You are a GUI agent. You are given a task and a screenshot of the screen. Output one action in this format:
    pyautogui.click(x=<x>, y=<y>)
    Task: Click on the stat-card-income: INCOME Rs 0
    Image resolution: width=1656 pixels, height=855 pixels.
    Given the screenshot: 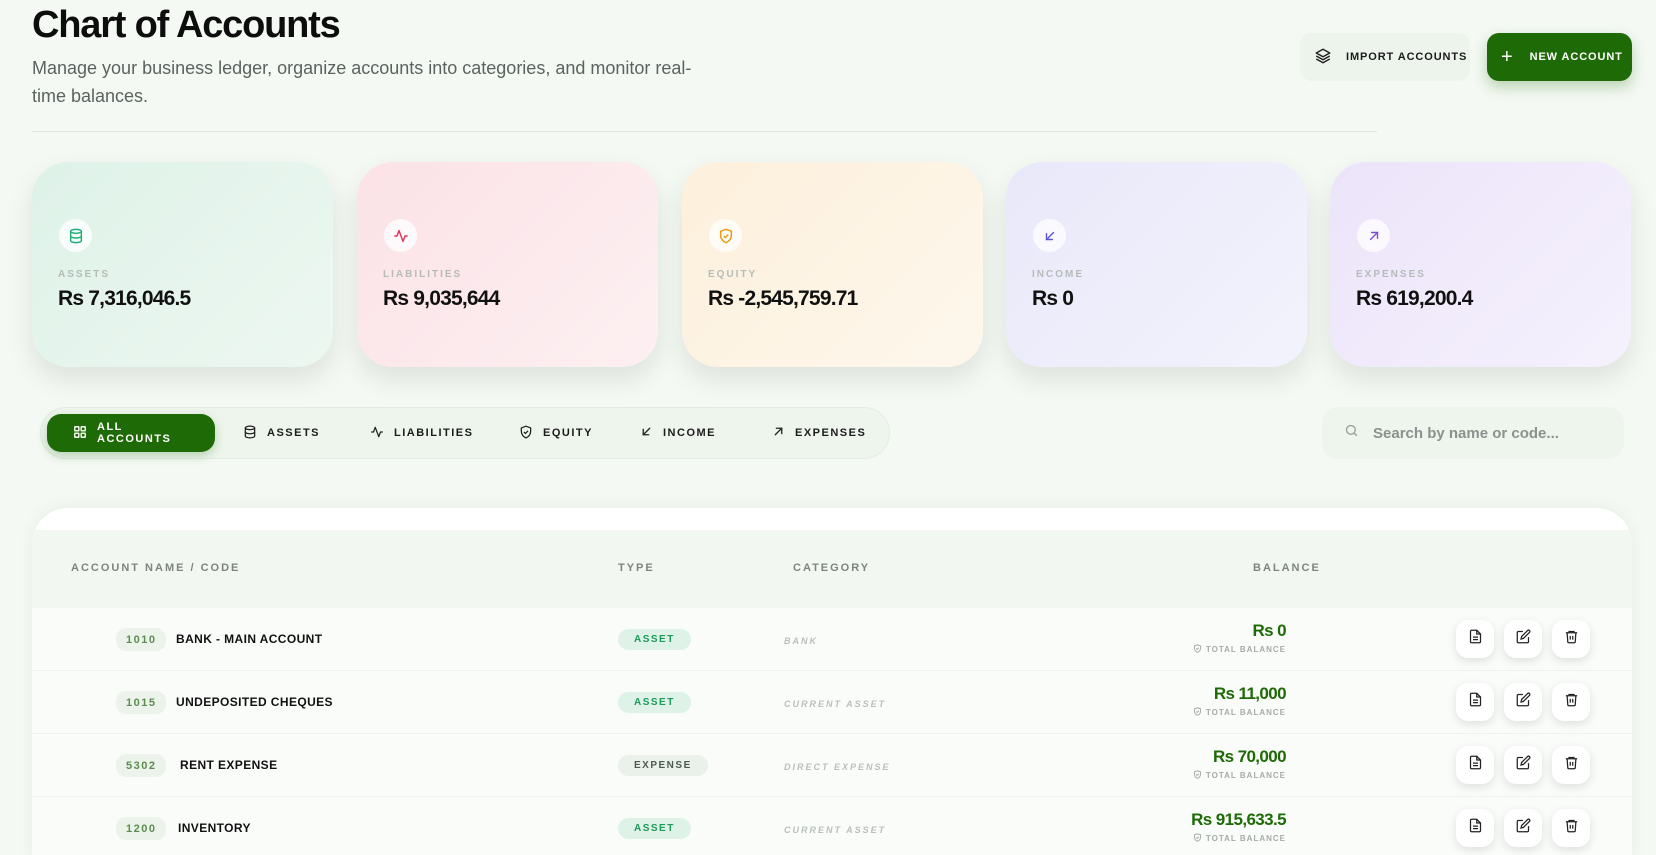 What is the action you would take?
    pyautogui.click(x=1156, y=264)
    